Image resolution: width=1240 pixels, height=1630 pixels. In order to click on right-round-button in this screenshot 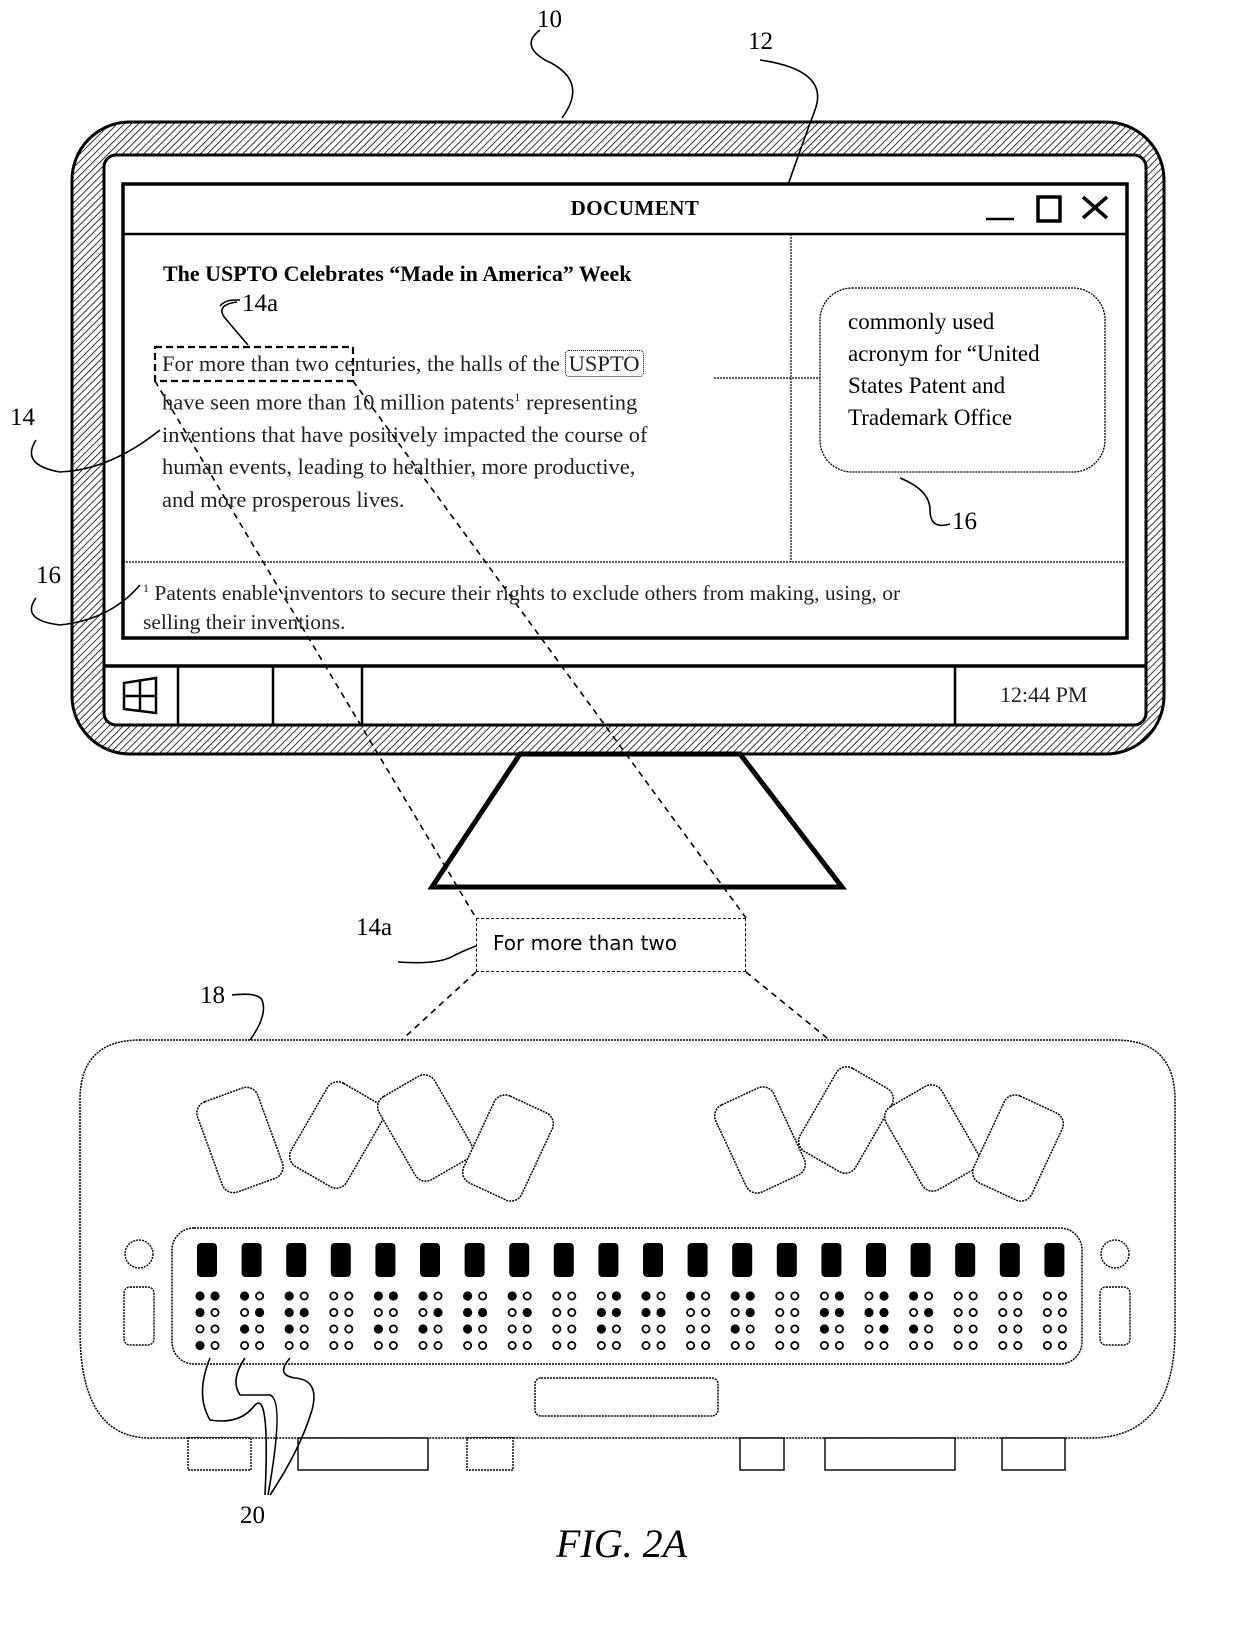, I will do `click(1115, 1254)`.